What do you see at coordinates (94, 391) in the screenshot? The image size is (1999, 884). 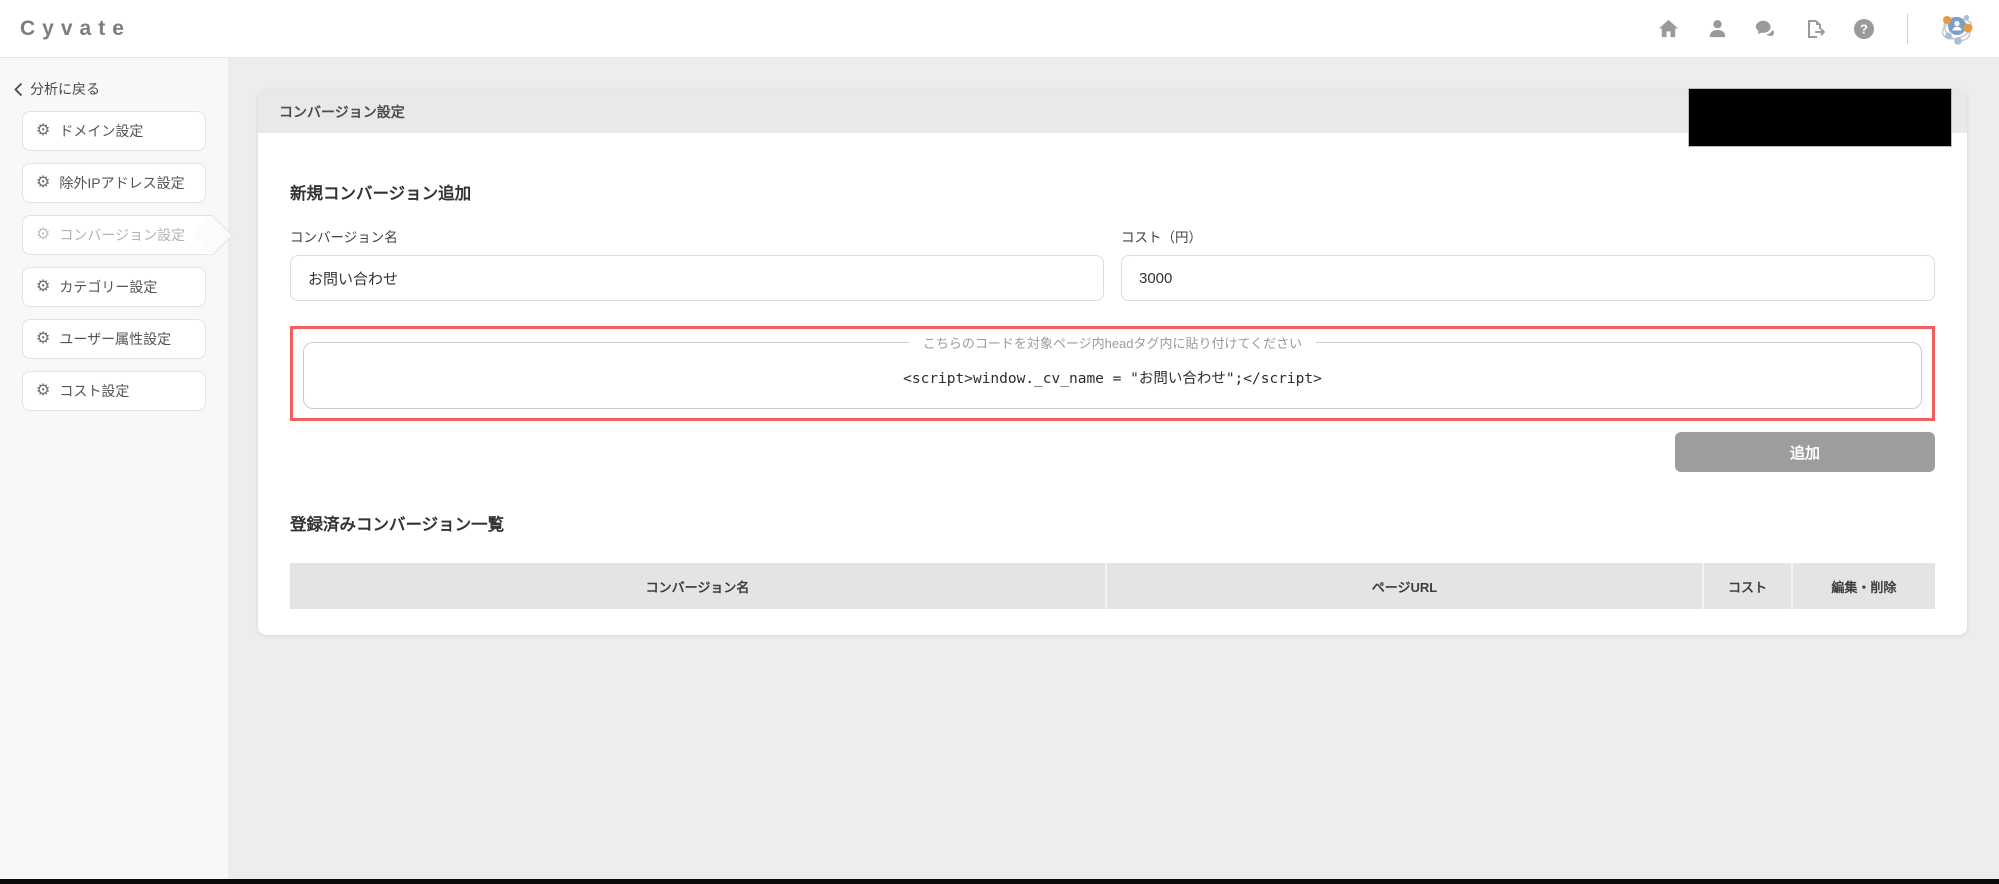 I see `sidebar-item-label: コスト設定` at bounding box center [94, 391].